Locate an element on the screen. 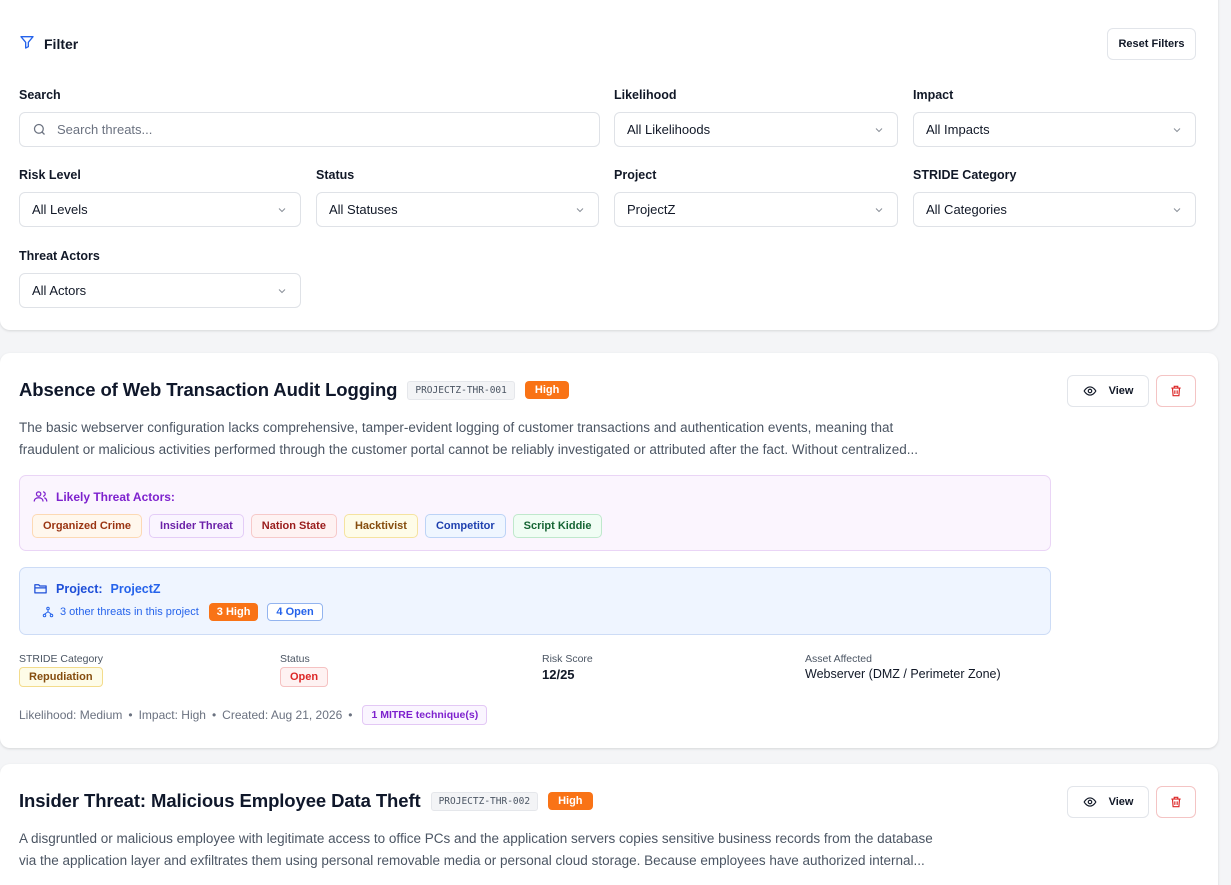 The width and height of the screenshot is (1231, 885). project-open-count: 4 Open is located at coordinates (295, 612).